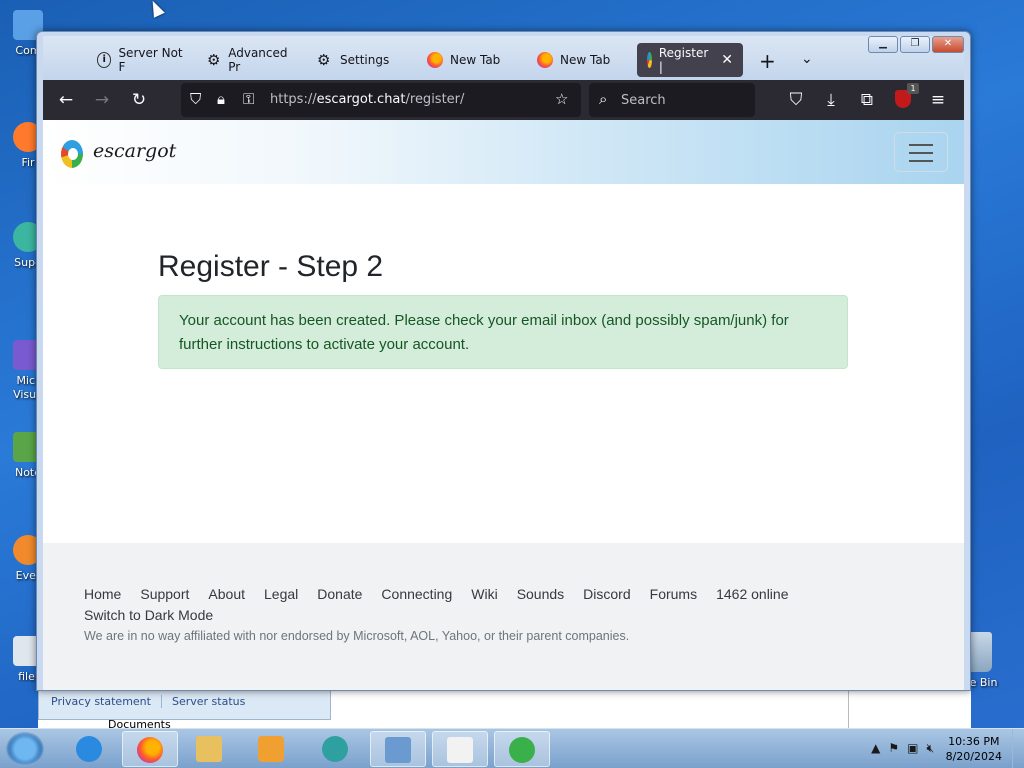 This screenshot has height=768, width=1024. Describe the element at coordinates (361, 60) in the screenshot. I see `tab-settings: ⚙ Settings` at that location.